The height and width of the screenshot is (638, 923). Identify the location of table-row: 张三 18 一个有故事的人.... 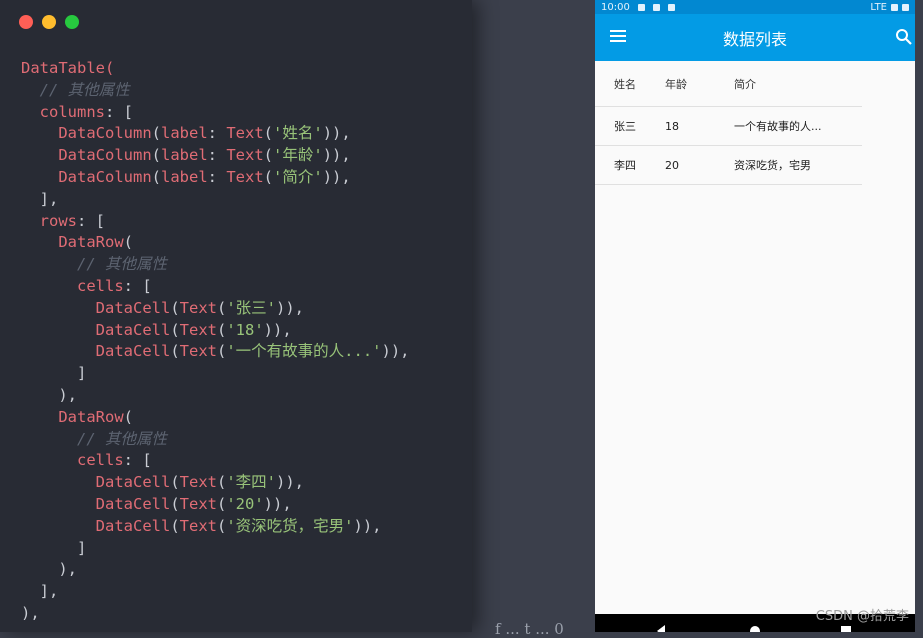
(728, 126).